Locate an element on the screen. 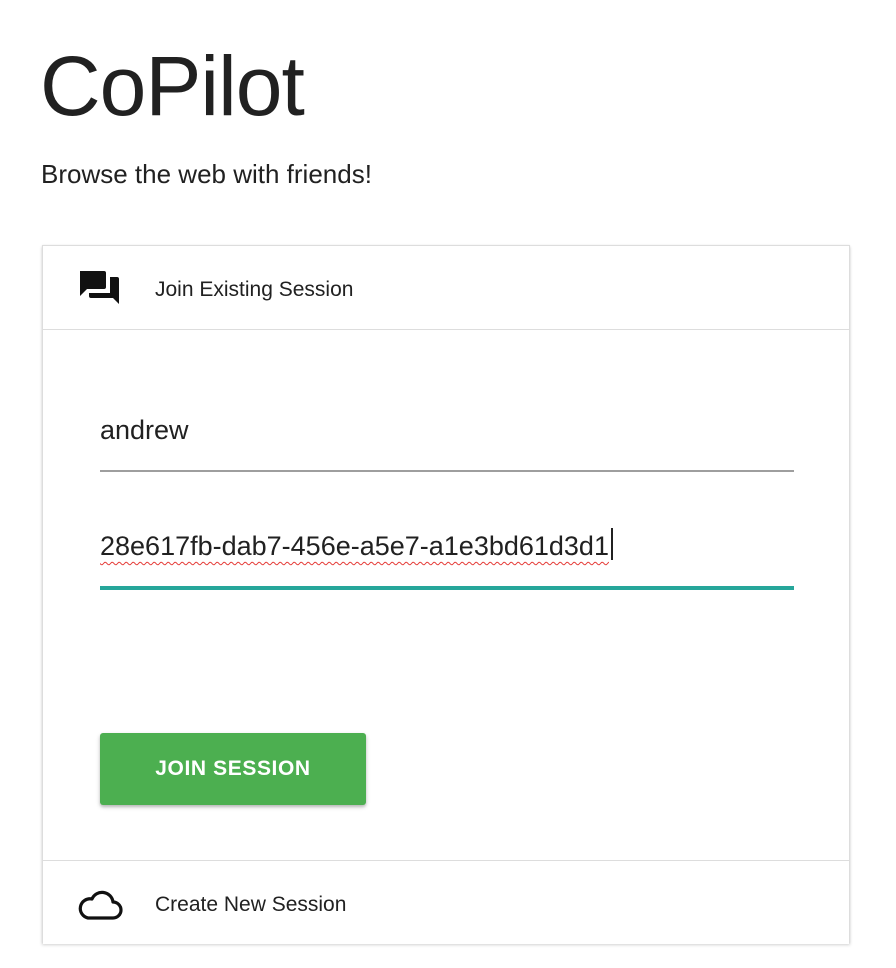 Image resolution: width=896 pixels, height=968 pixels. join-session-button: JOIN SESSION is located at coordinates (233, 769).